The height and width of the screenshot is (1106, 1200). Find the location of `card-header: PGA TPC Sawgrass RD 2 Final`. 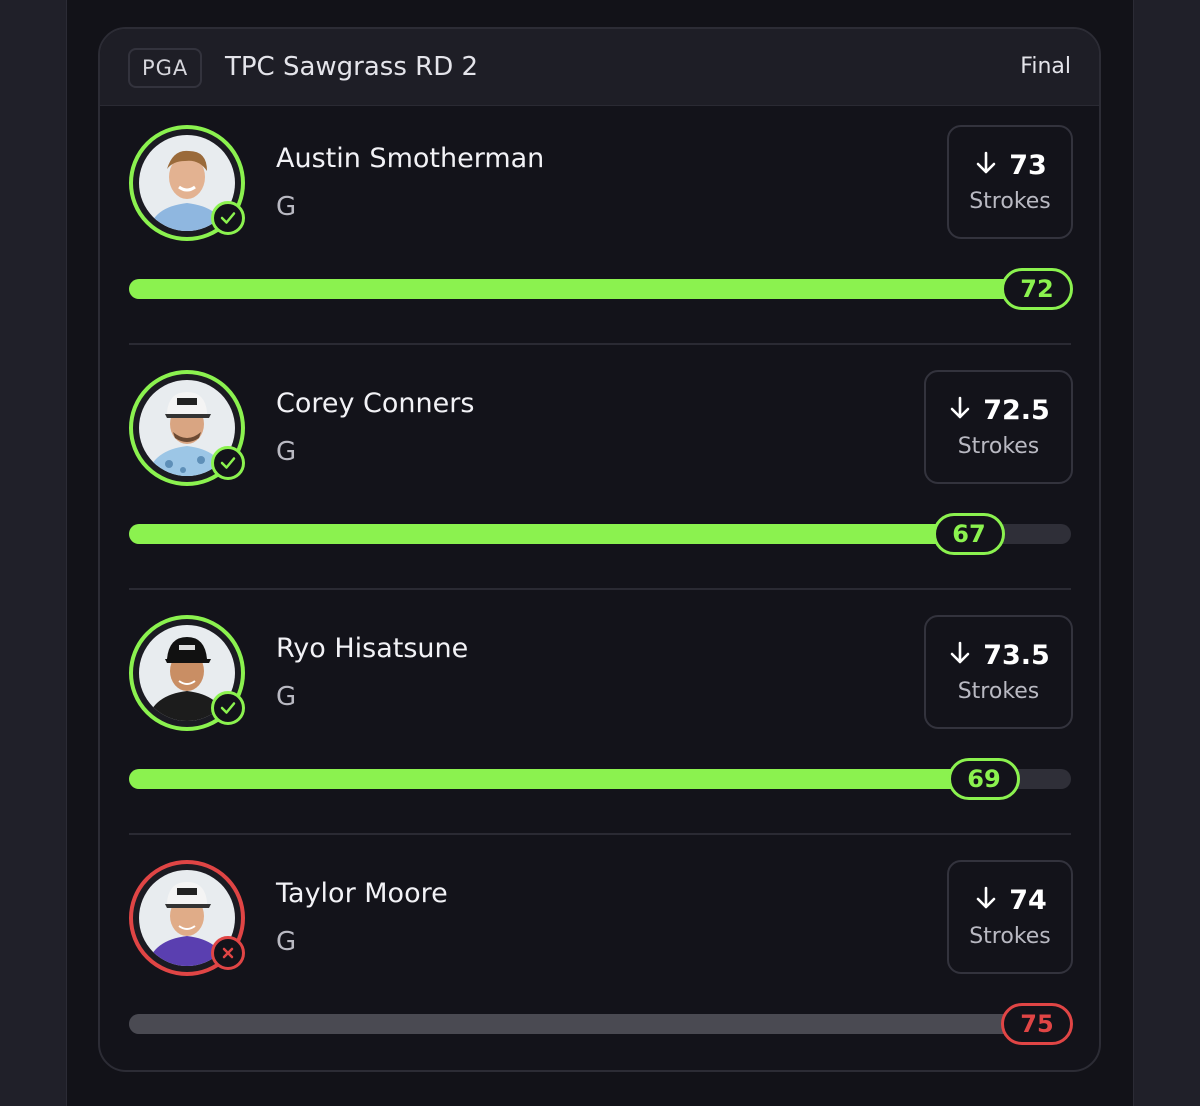

card-header: PGA TPC Sawgrass RD 2 Final is located at coordinates (599, 67).